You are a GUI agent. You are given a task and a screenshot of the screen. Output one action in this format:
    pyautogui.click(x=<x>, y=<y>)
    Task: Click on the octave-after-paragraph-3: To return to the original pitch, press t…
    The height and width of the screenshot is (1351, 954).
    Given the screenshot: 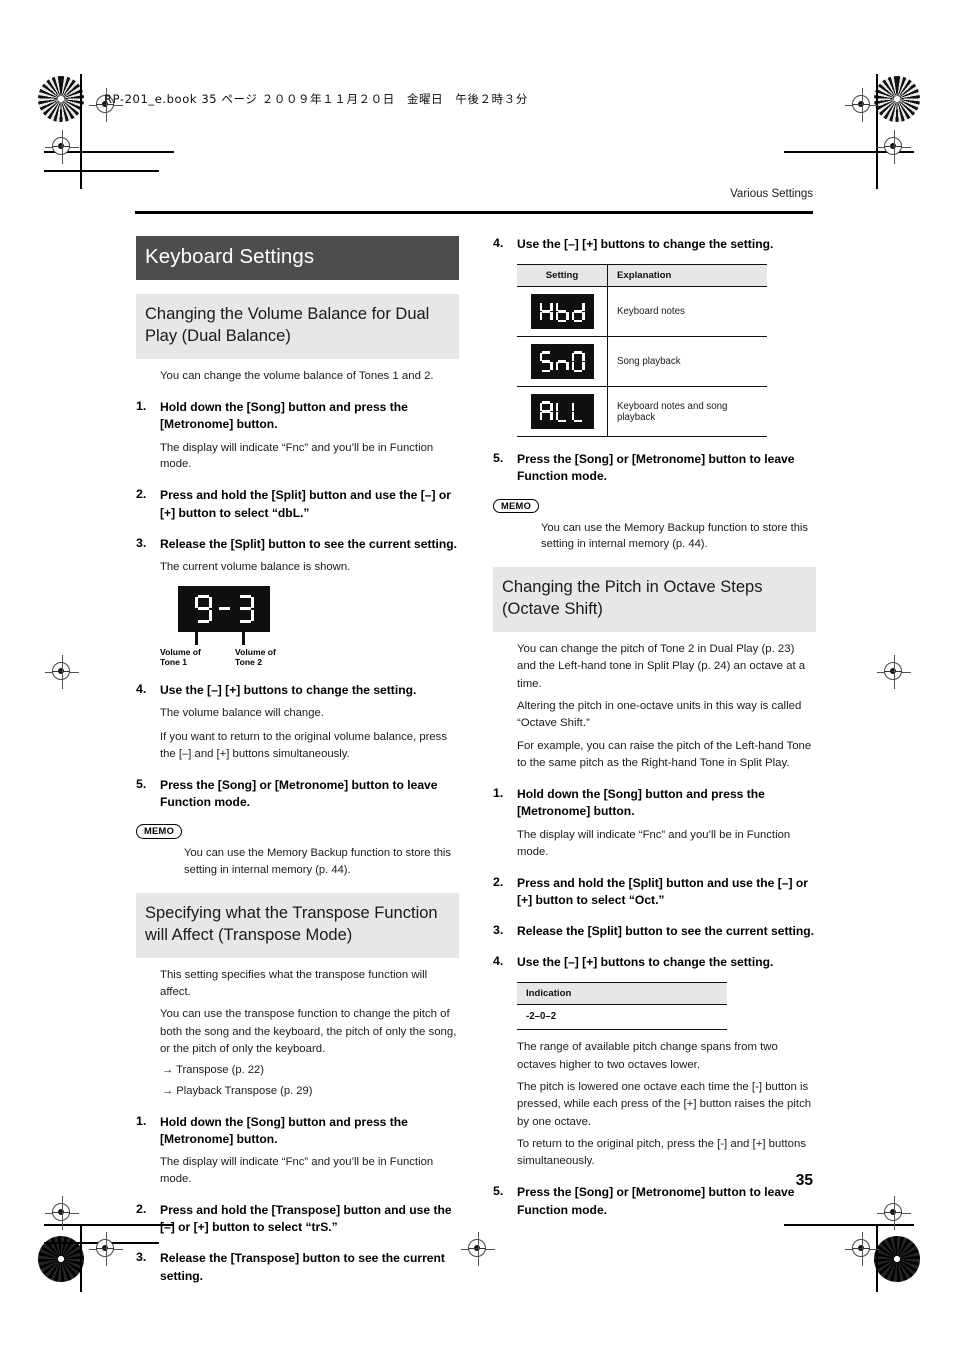 What is the action you would take?
    pyautogui.click(x=662, y=1152)
    